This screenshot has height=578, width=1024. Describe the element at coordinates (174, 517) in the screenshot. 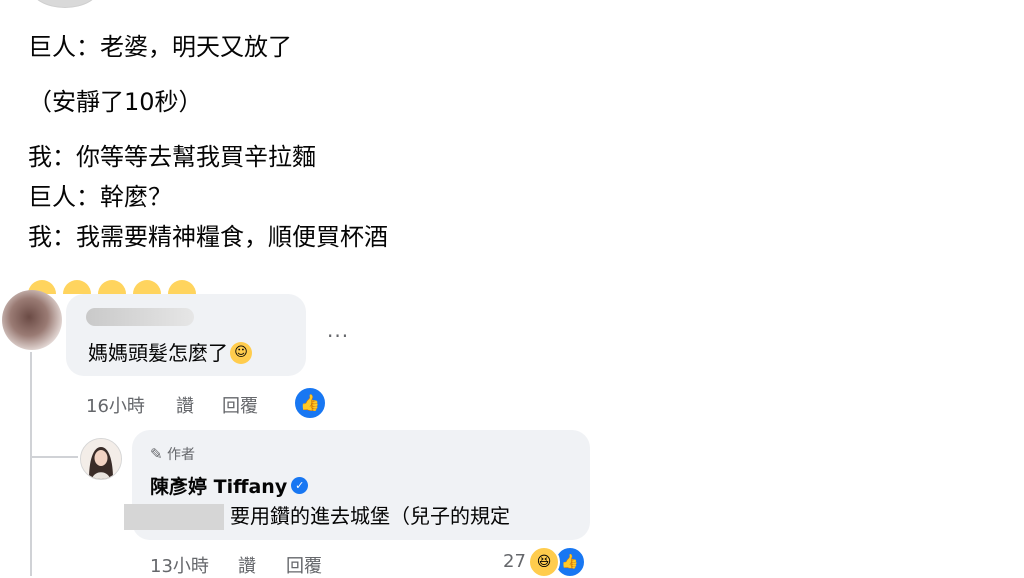

I see `redacted-mention` at that location.